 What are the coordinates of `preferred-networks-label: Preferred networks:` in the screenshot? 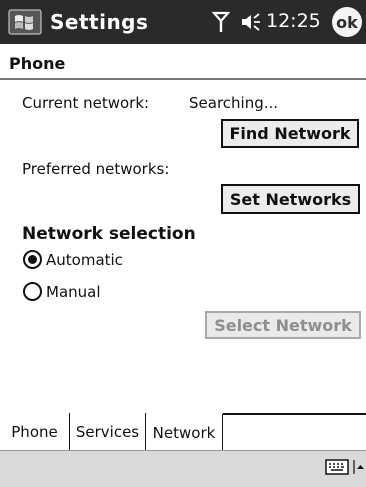 It's located at (96, 169).